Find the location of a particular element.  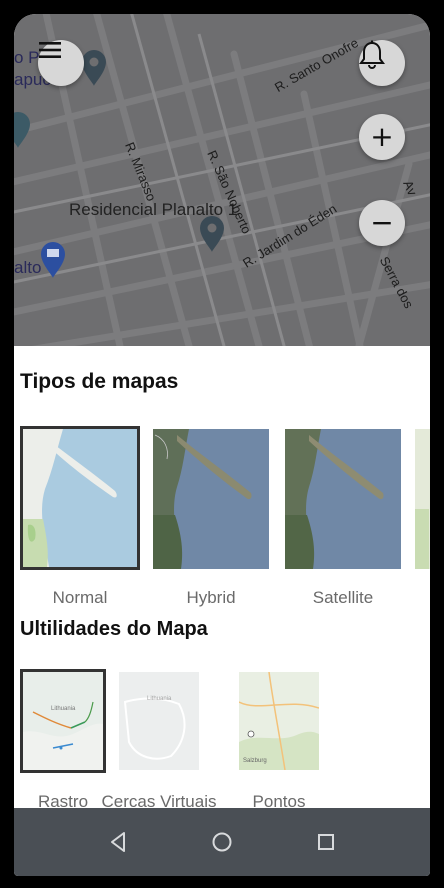

map-utilities-title: Ultilidades do Mapa is located at coordinates (114, 629).